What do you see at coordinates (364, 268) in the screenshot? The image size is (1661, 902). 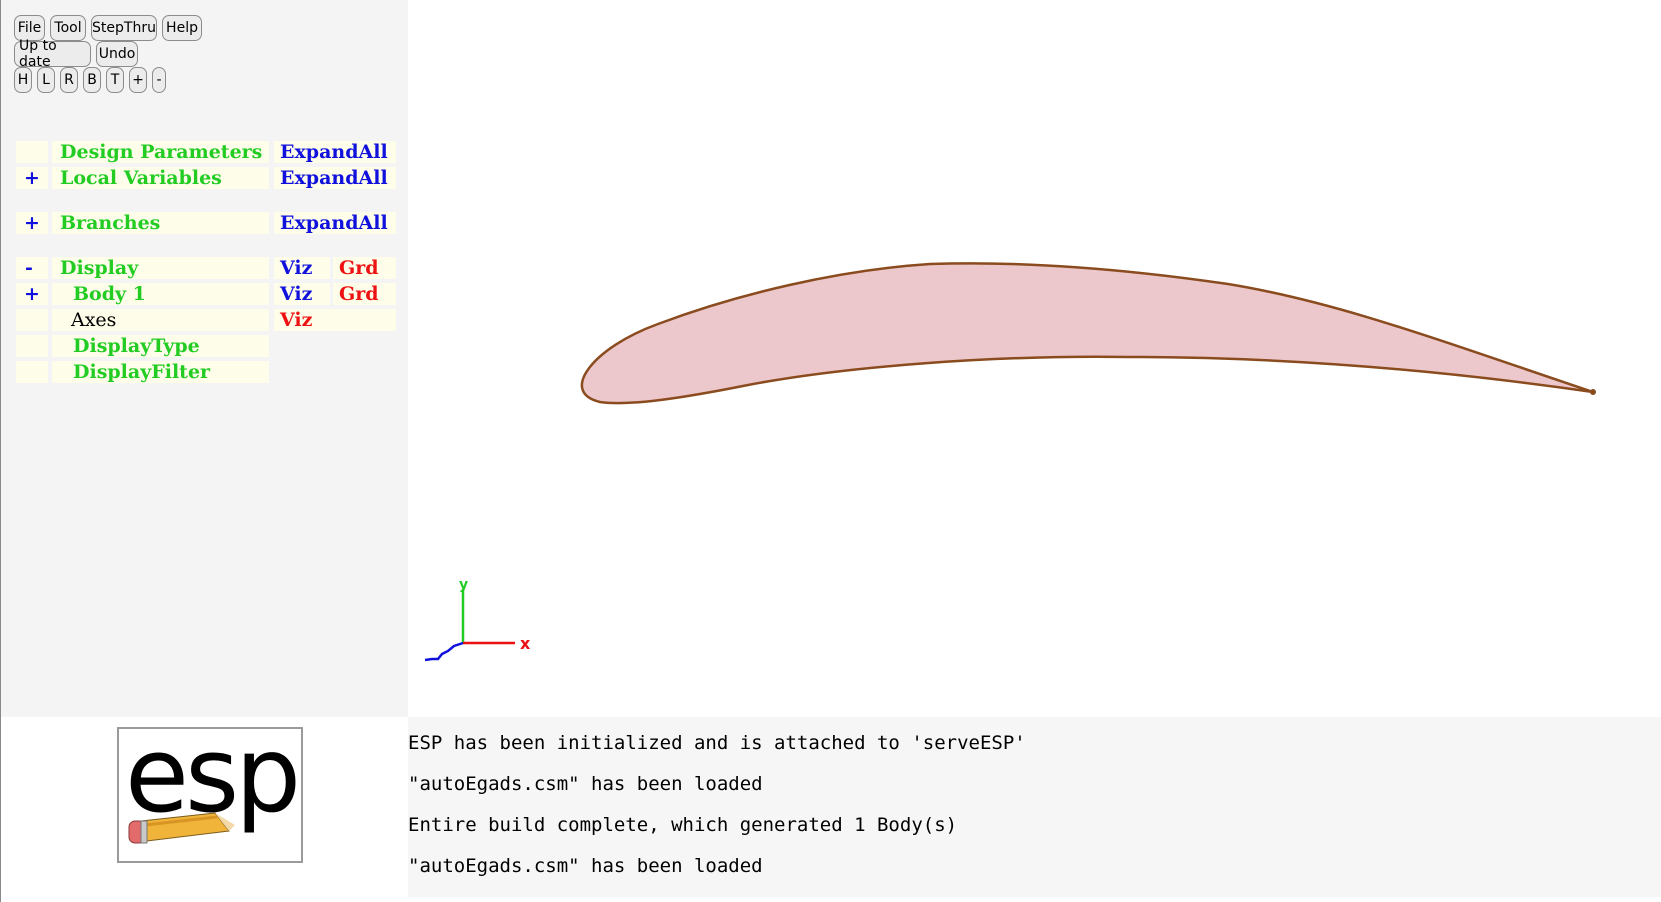 I see `display-grd-toggle: Grd` at bounding box center [364, 268].